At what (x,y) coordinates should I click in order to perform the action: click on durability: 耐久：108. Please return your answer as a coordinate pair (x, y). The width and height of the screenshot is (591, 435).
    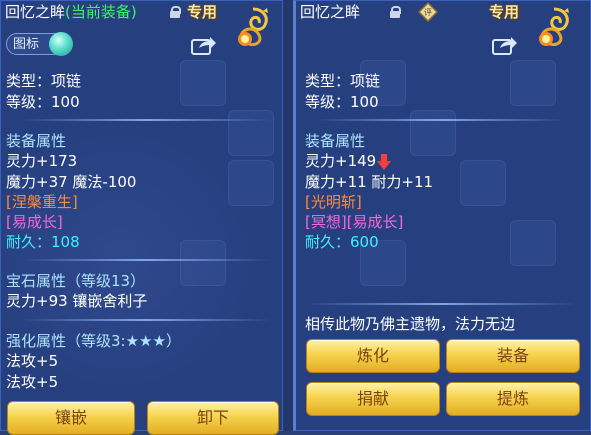
    Looking at the image, I should click on (43, 242).